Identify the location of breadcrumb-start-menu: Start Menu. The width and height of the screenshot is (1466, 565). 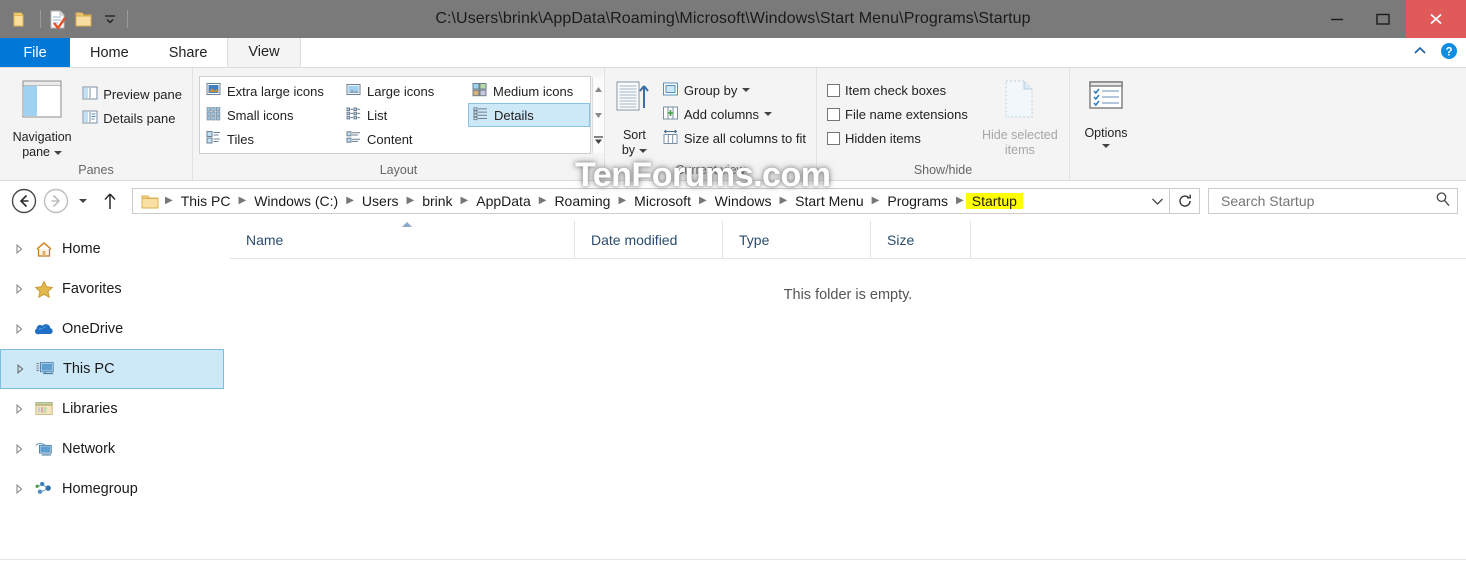
(829, 201).